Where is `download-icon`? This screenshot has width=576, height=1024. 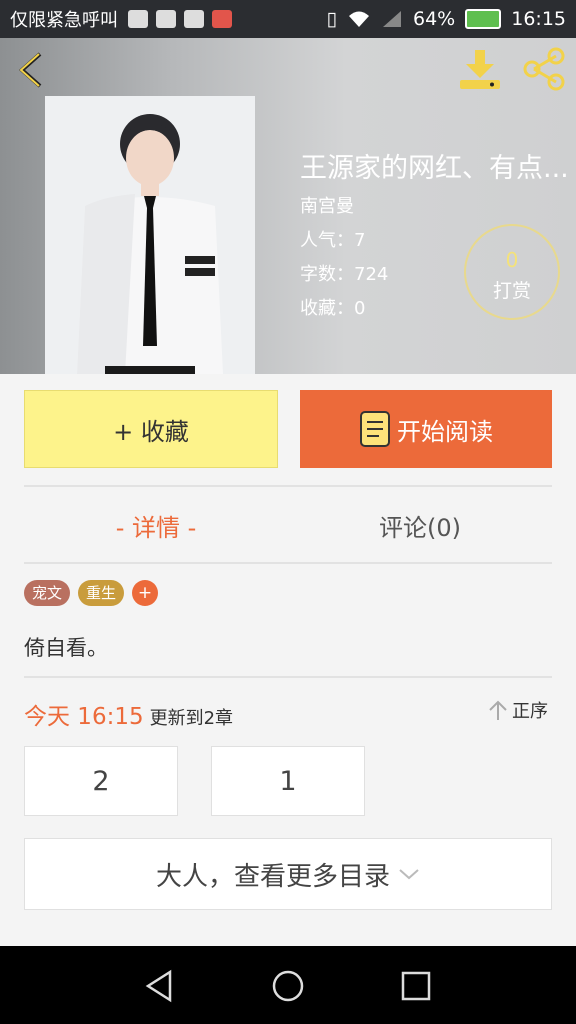 download-icon is located at coordinates (480, 69).